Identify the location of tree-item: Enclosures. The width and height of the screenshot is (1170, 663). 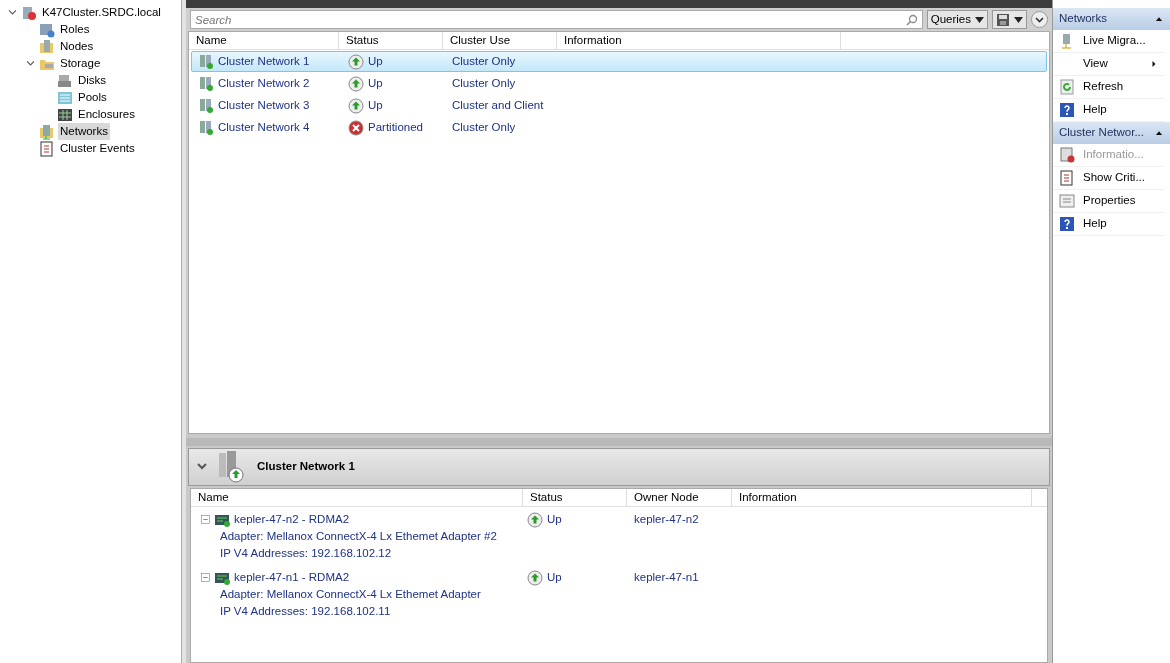
(106, 114).